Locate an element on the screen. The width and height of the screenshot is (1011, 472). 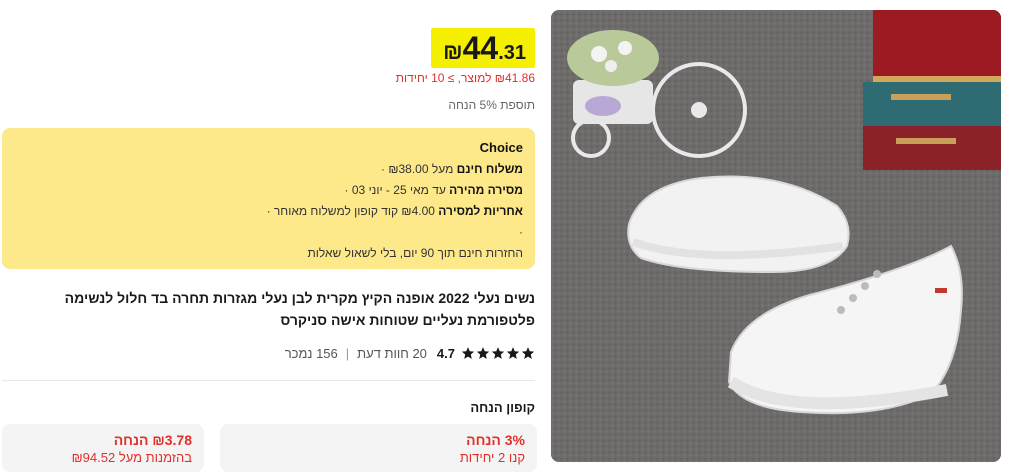
choice-line-shipping: משלוח חינם מעל ₪38.00 · is located at coordinates (451, 169).